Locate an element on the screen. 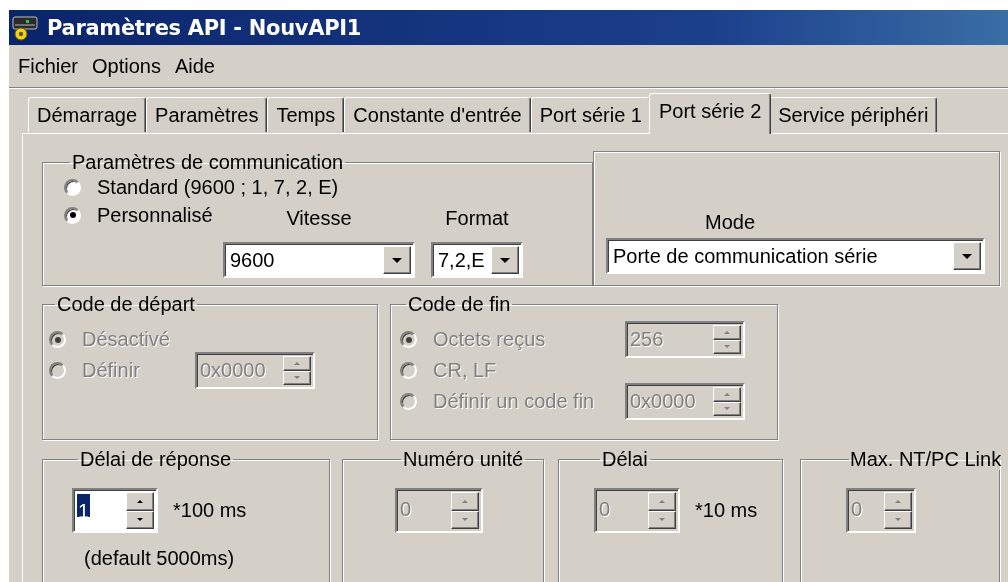  tab: Service périphéri is located at coordinates (853, 114).